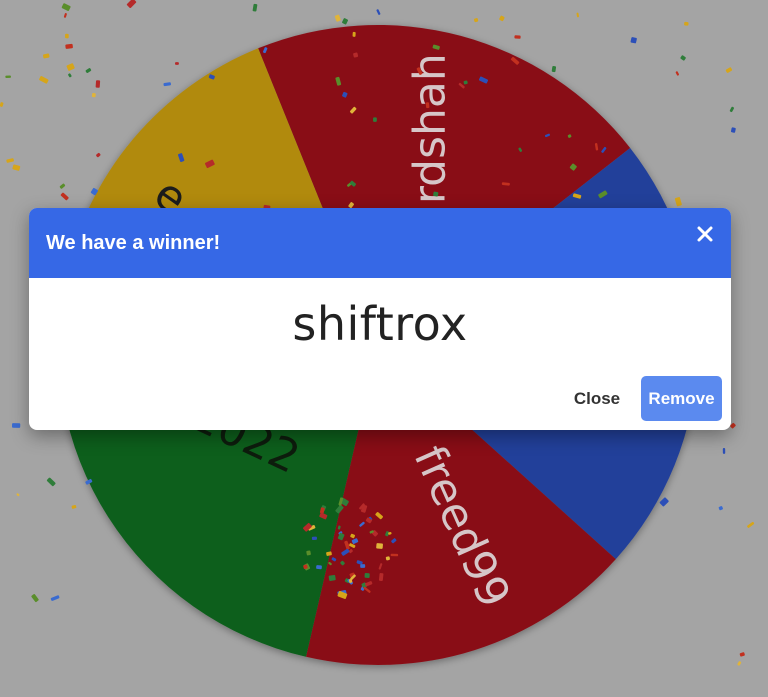  What do you see at coordinates (133, 243) in the screenshot?
I see `dialog-title: We have a winner!` at bounding box center [133, 243].